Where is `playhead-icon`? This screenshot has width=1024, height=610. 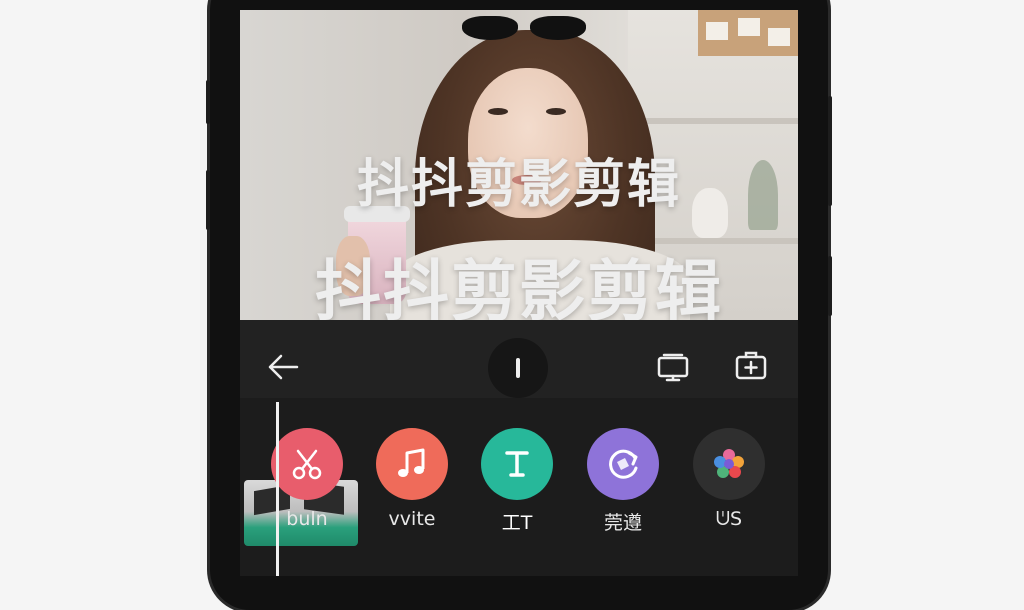
playhead-icon is located at coordinates (518, 368).